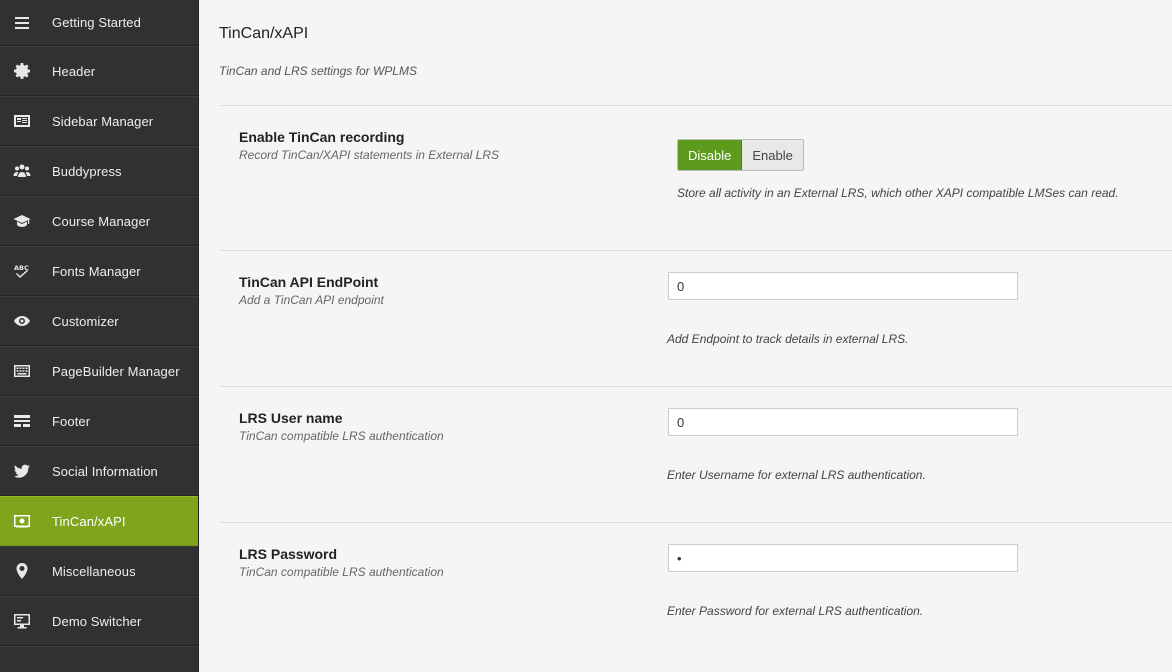  What do you see at coordinates (103, 121) in the screenshot?
I see `sidebar-item-label: Sidebar Manager` at bounding box center [103, 121].